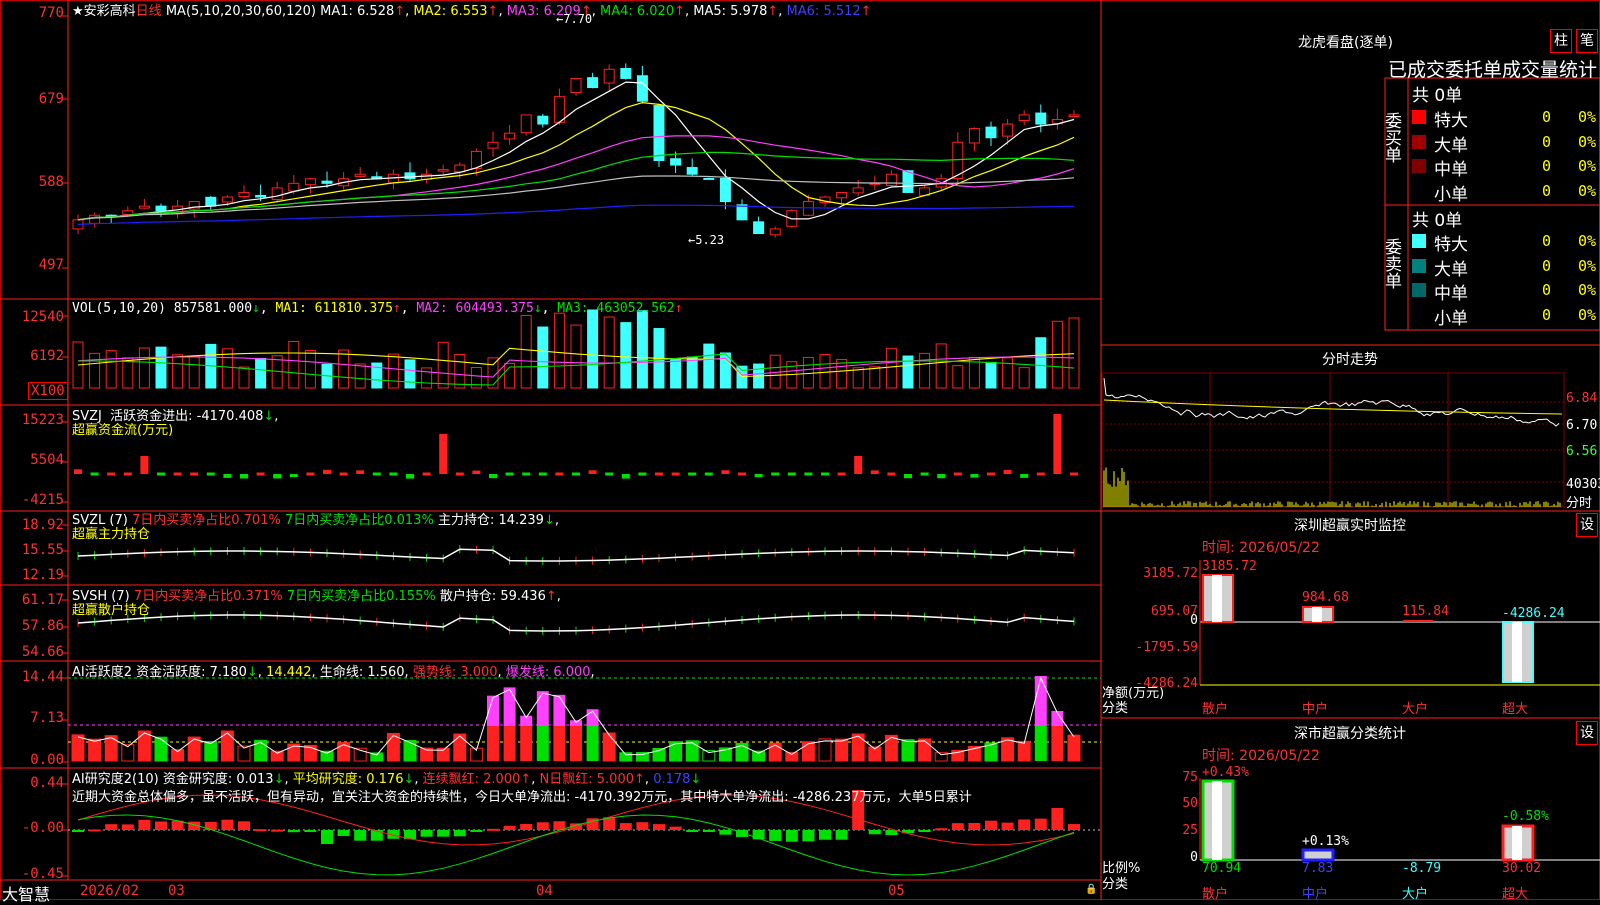 The width and height of the screenshot is (1600, 905). I want to click on sz-label-3: 115.84, so click(1425, 611).